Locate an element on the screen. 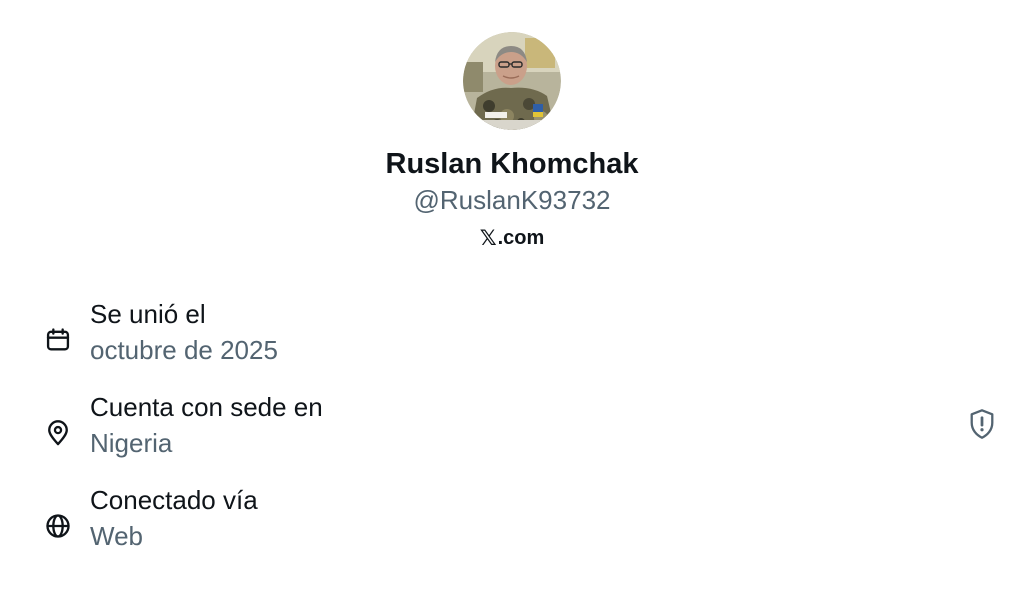 The width and height of the screenshot is (1024, 596). globe-icon is located at coordinates (58, 526).